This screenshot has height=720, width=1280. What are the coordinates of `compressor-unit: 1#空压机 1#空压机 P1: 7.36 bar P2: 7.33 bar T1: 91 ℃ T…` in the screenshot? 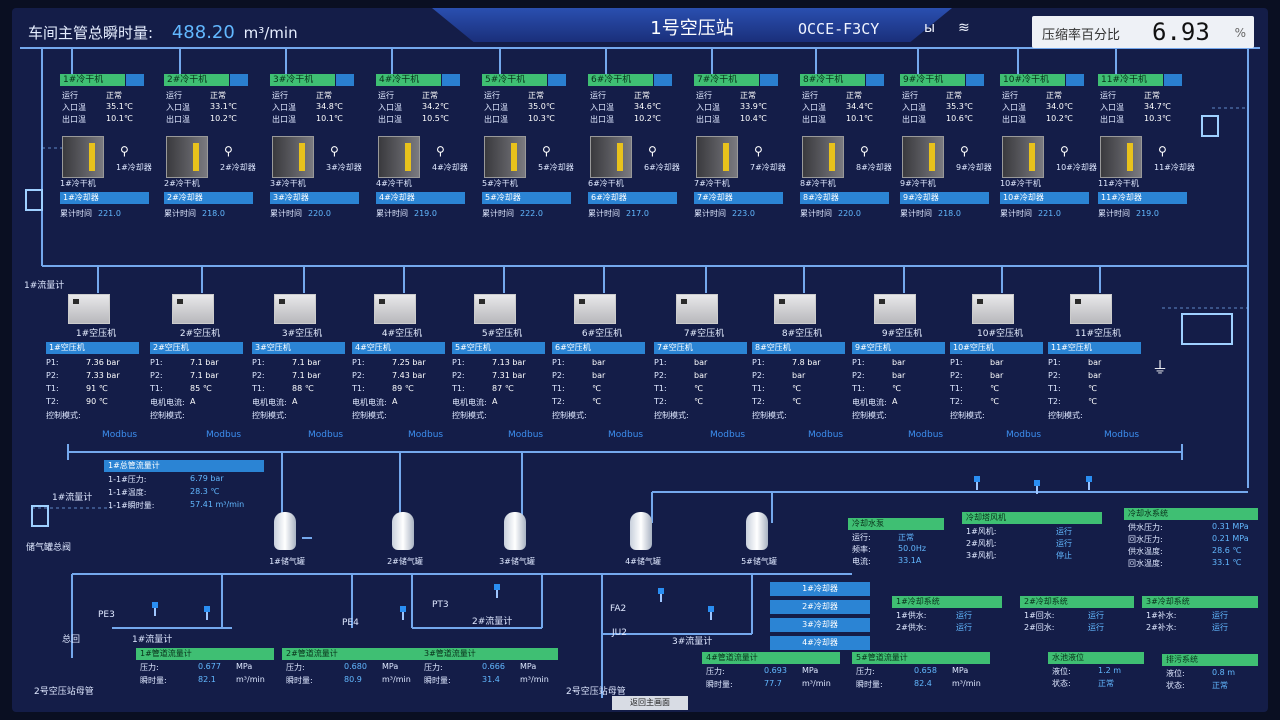 It's located at (94, 367).